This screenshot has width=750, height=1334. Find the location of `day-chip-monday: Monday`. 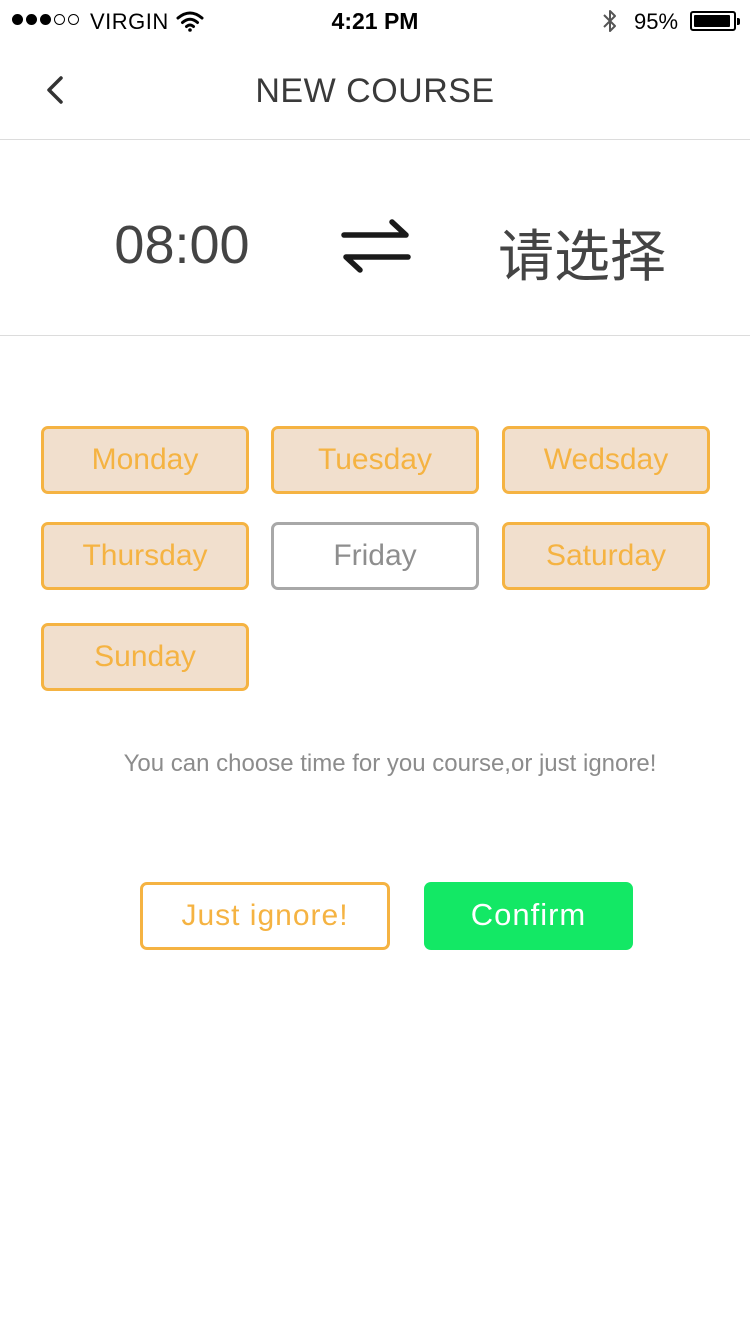

day-chip-monday: Monday is located at coordinates (145, 460).